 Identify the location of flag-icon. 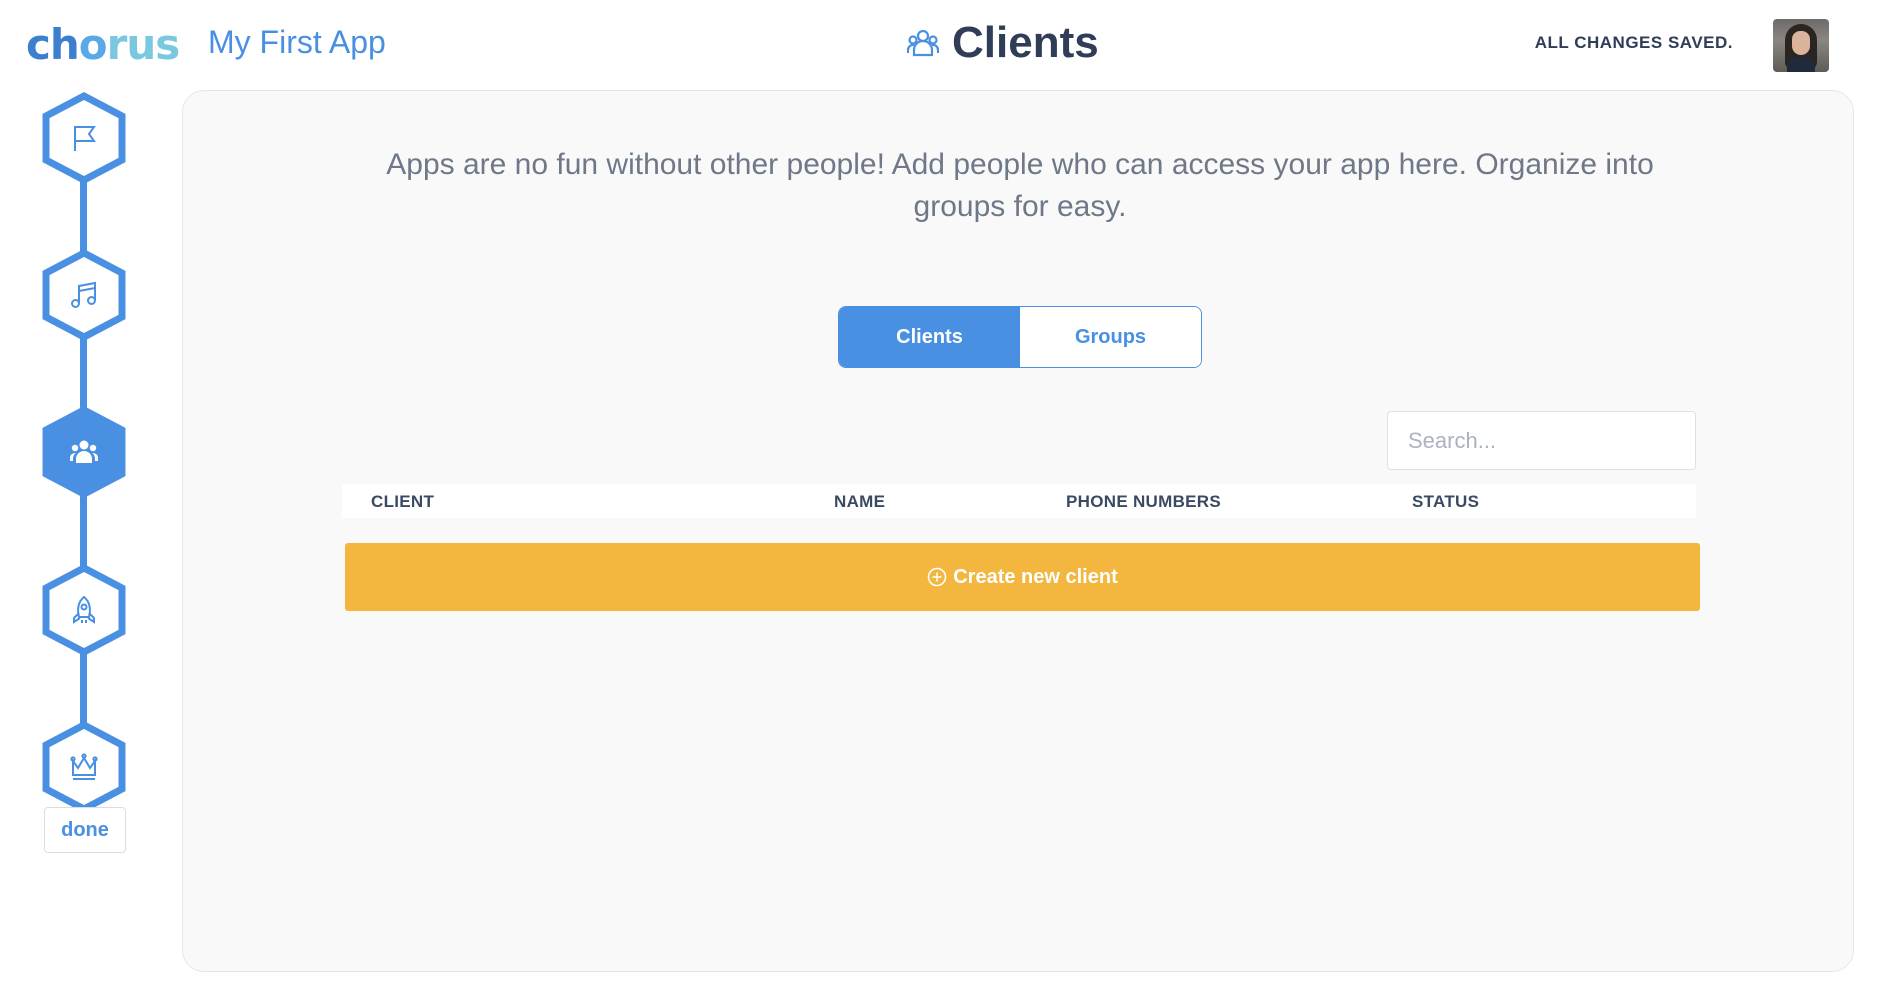
(85, 138).